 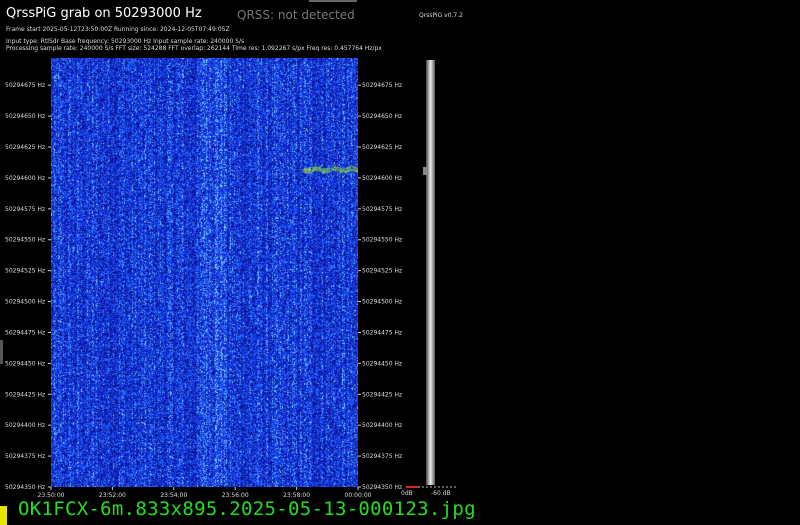 I want to click on freq-label-right: 50294575 Hz, so click(x=382, y=209).